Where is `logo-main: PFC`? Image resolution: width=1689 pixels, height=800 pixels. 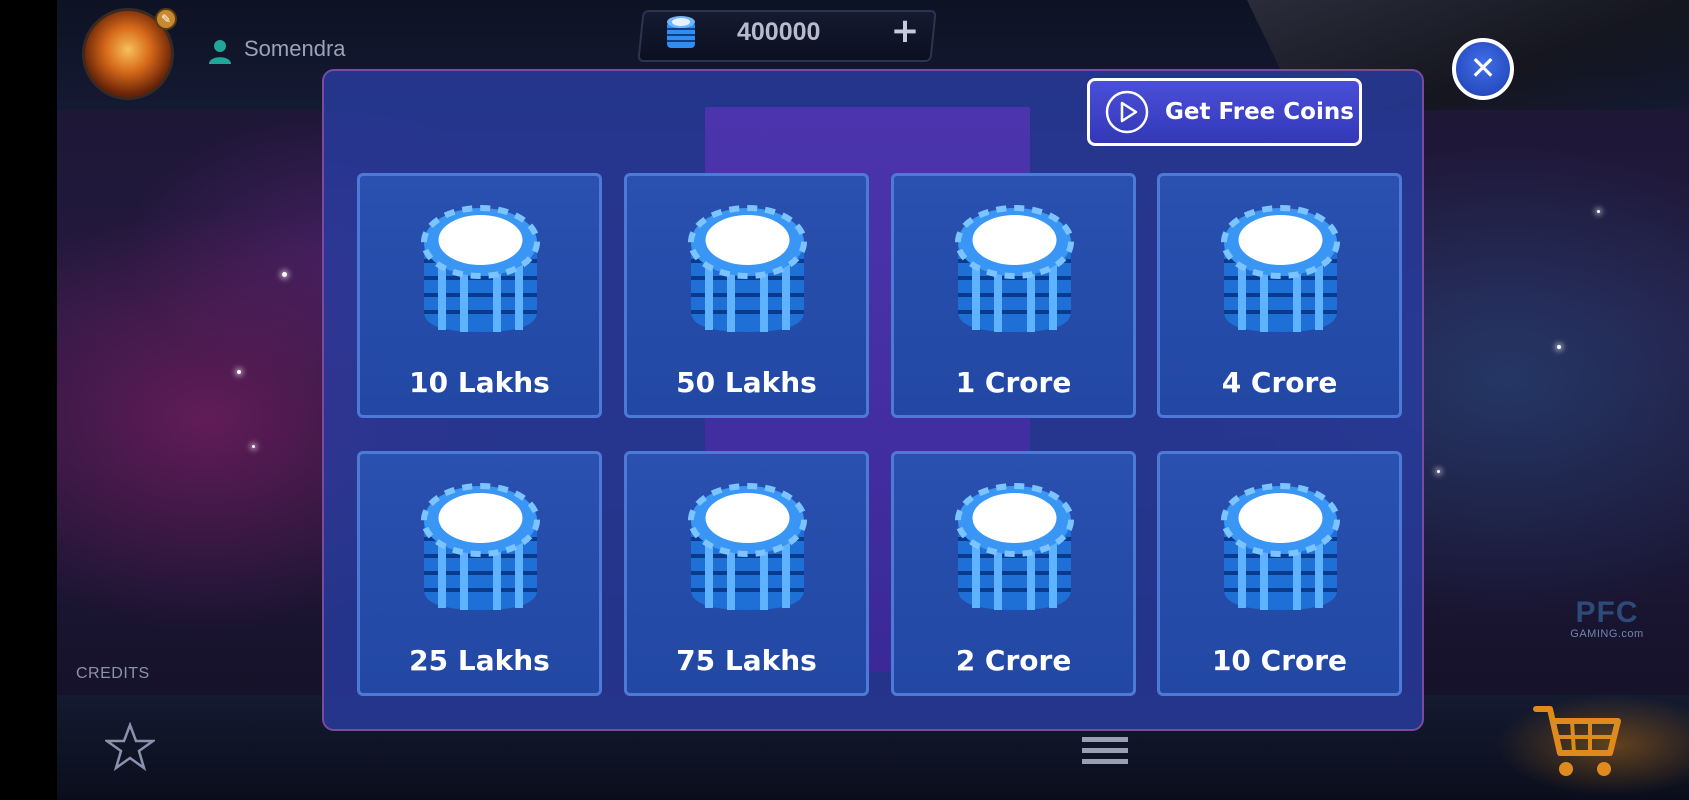
logo-main: PFC is located at coordinates (1607, 612).